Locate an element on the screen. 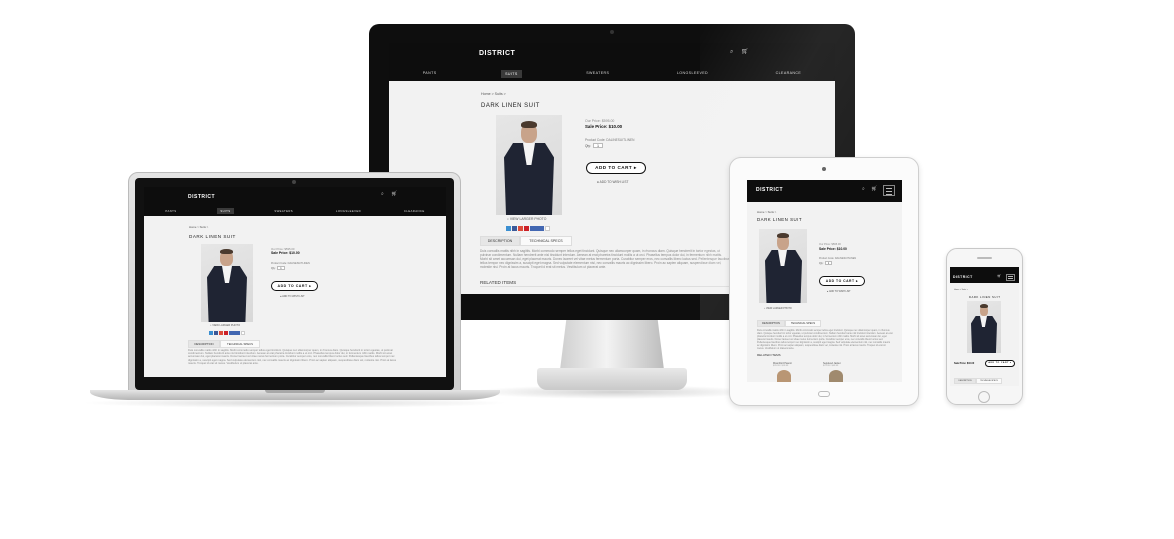 The image size is (1174, 539). laptop-notch is located at coordinates (295, 391).